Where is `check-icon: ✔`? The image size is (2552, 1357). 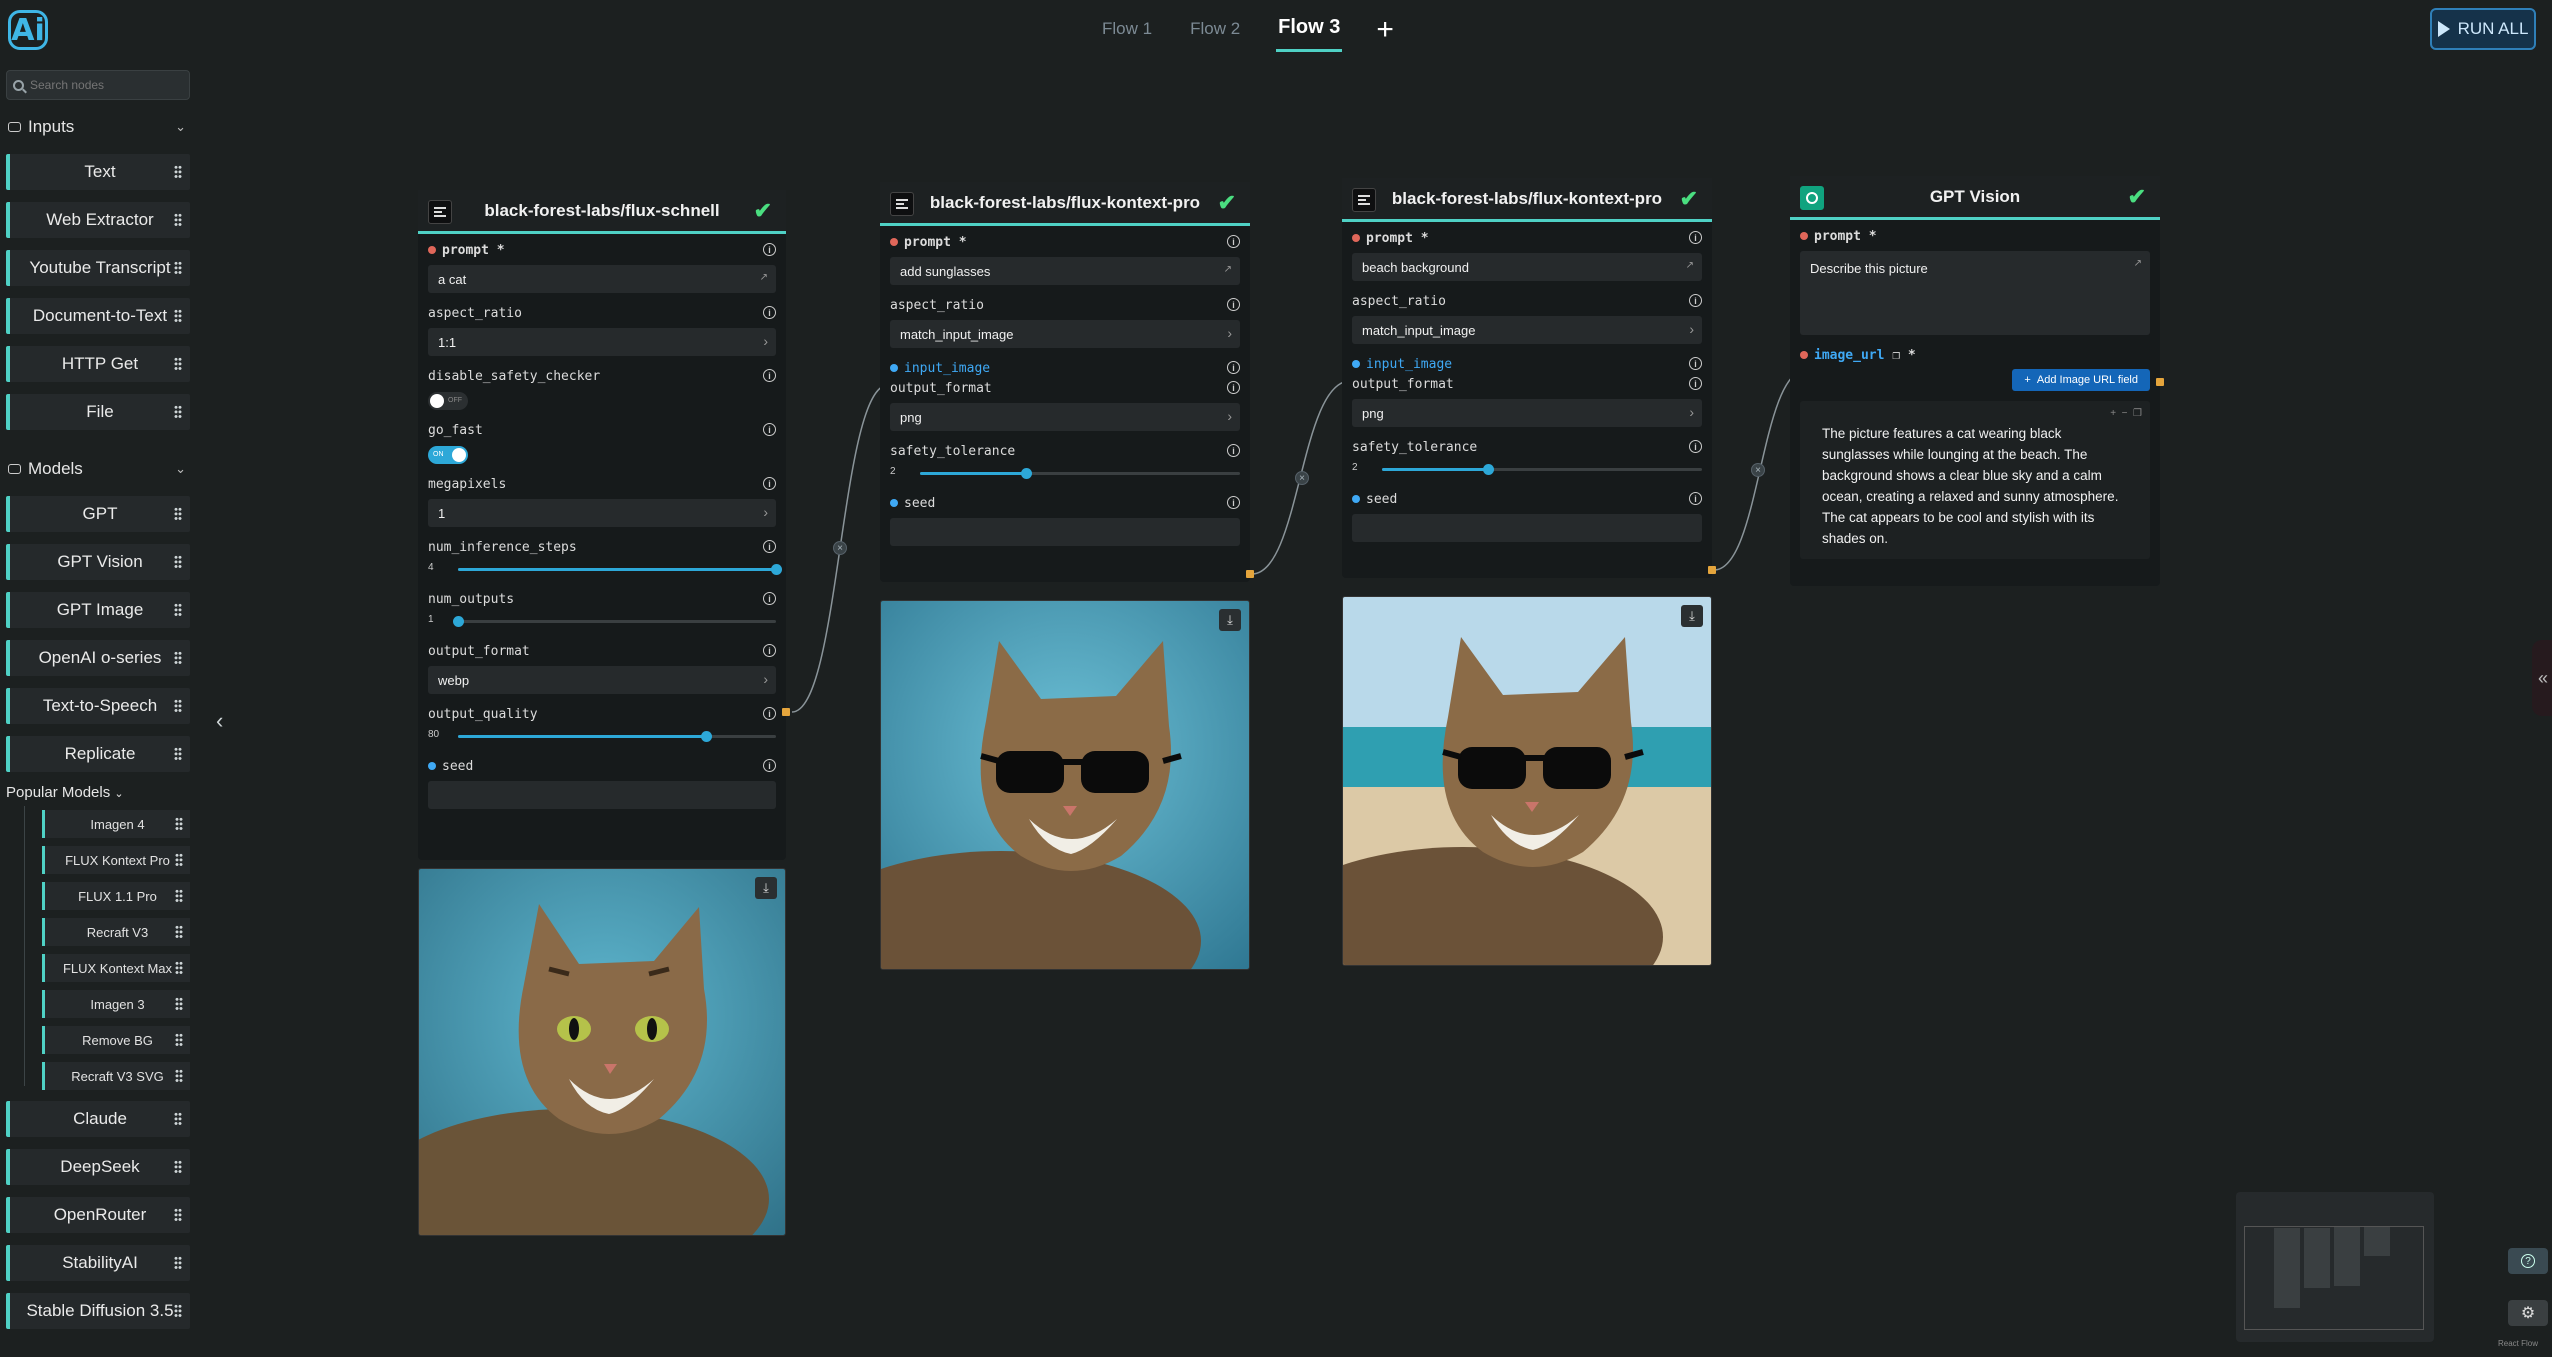 check-icon: ✔ is located at coordinates (1226, 202).